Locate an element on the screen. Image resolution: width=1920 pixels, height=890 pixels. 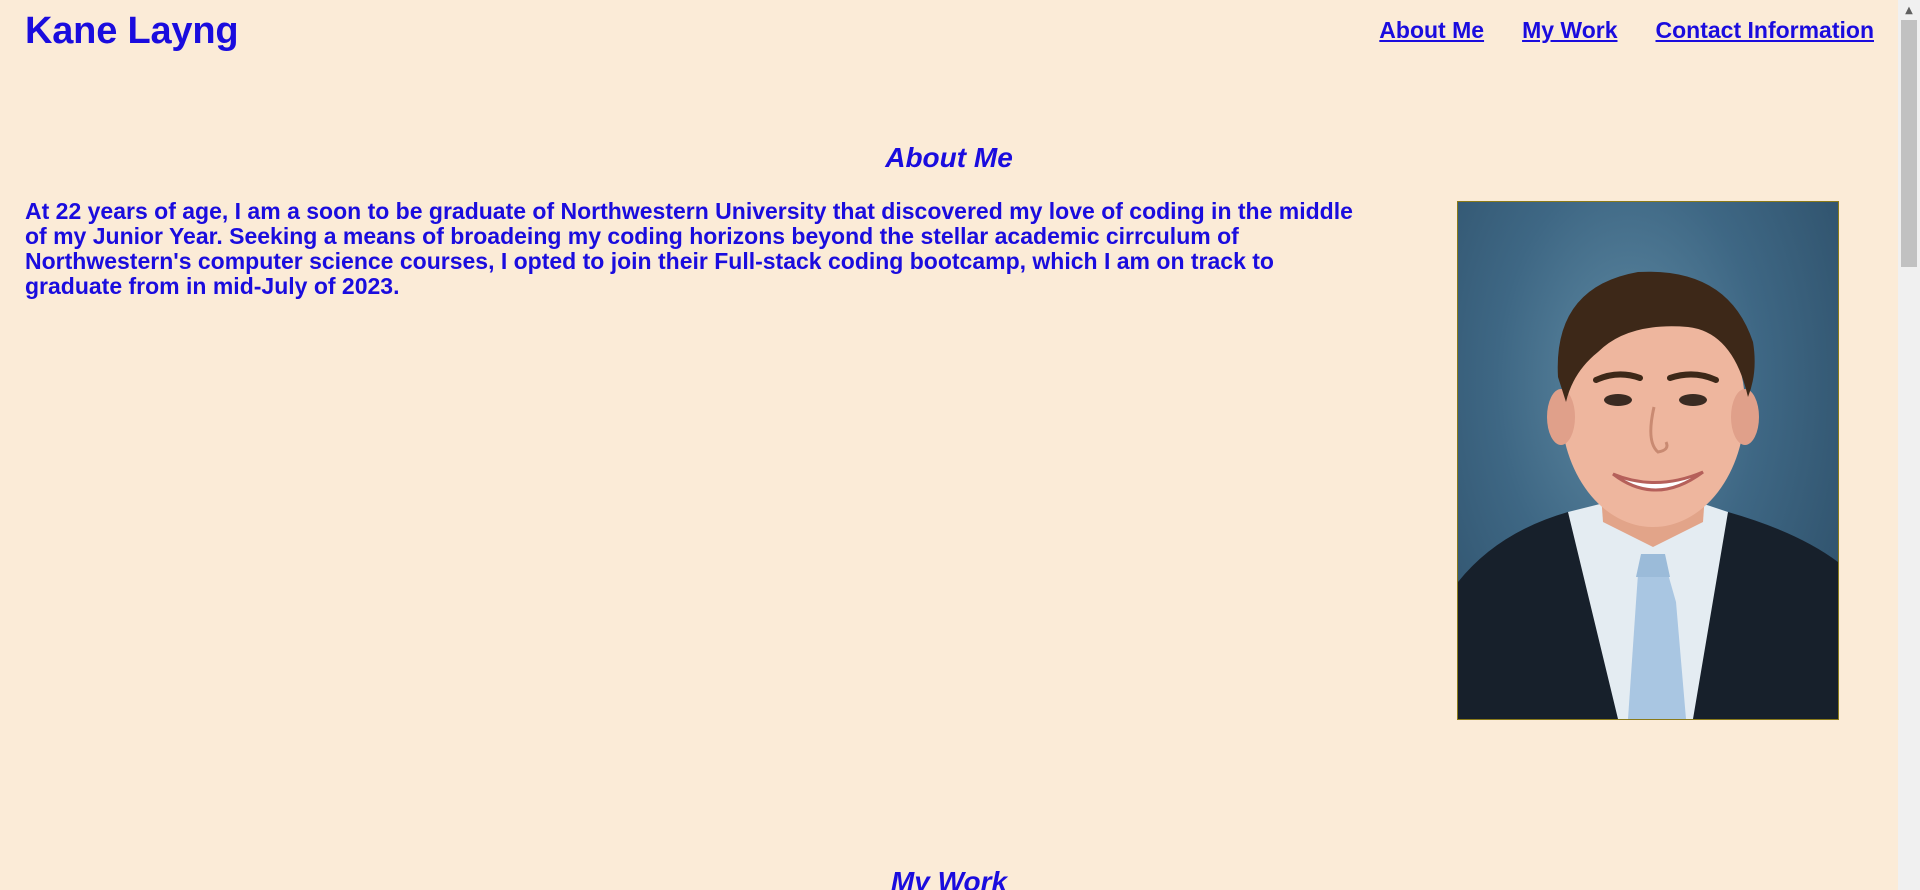
my-work-section-title: My Work is located at coordinates (949, 878).